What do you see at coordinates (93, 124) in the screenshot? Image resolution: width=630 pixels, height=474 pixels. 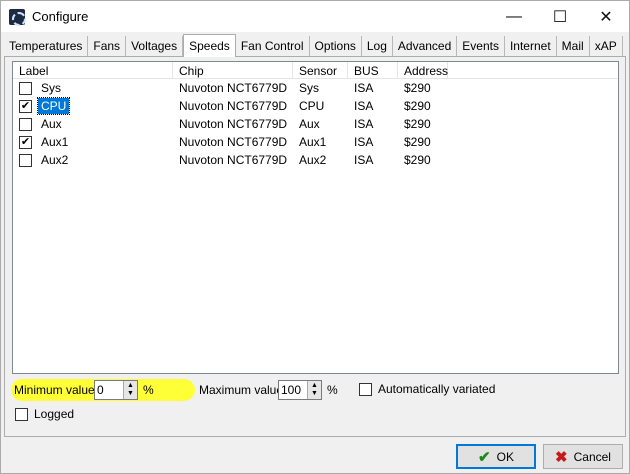 I see `row-label-cell: Aux` at bounding box center [93, 124].